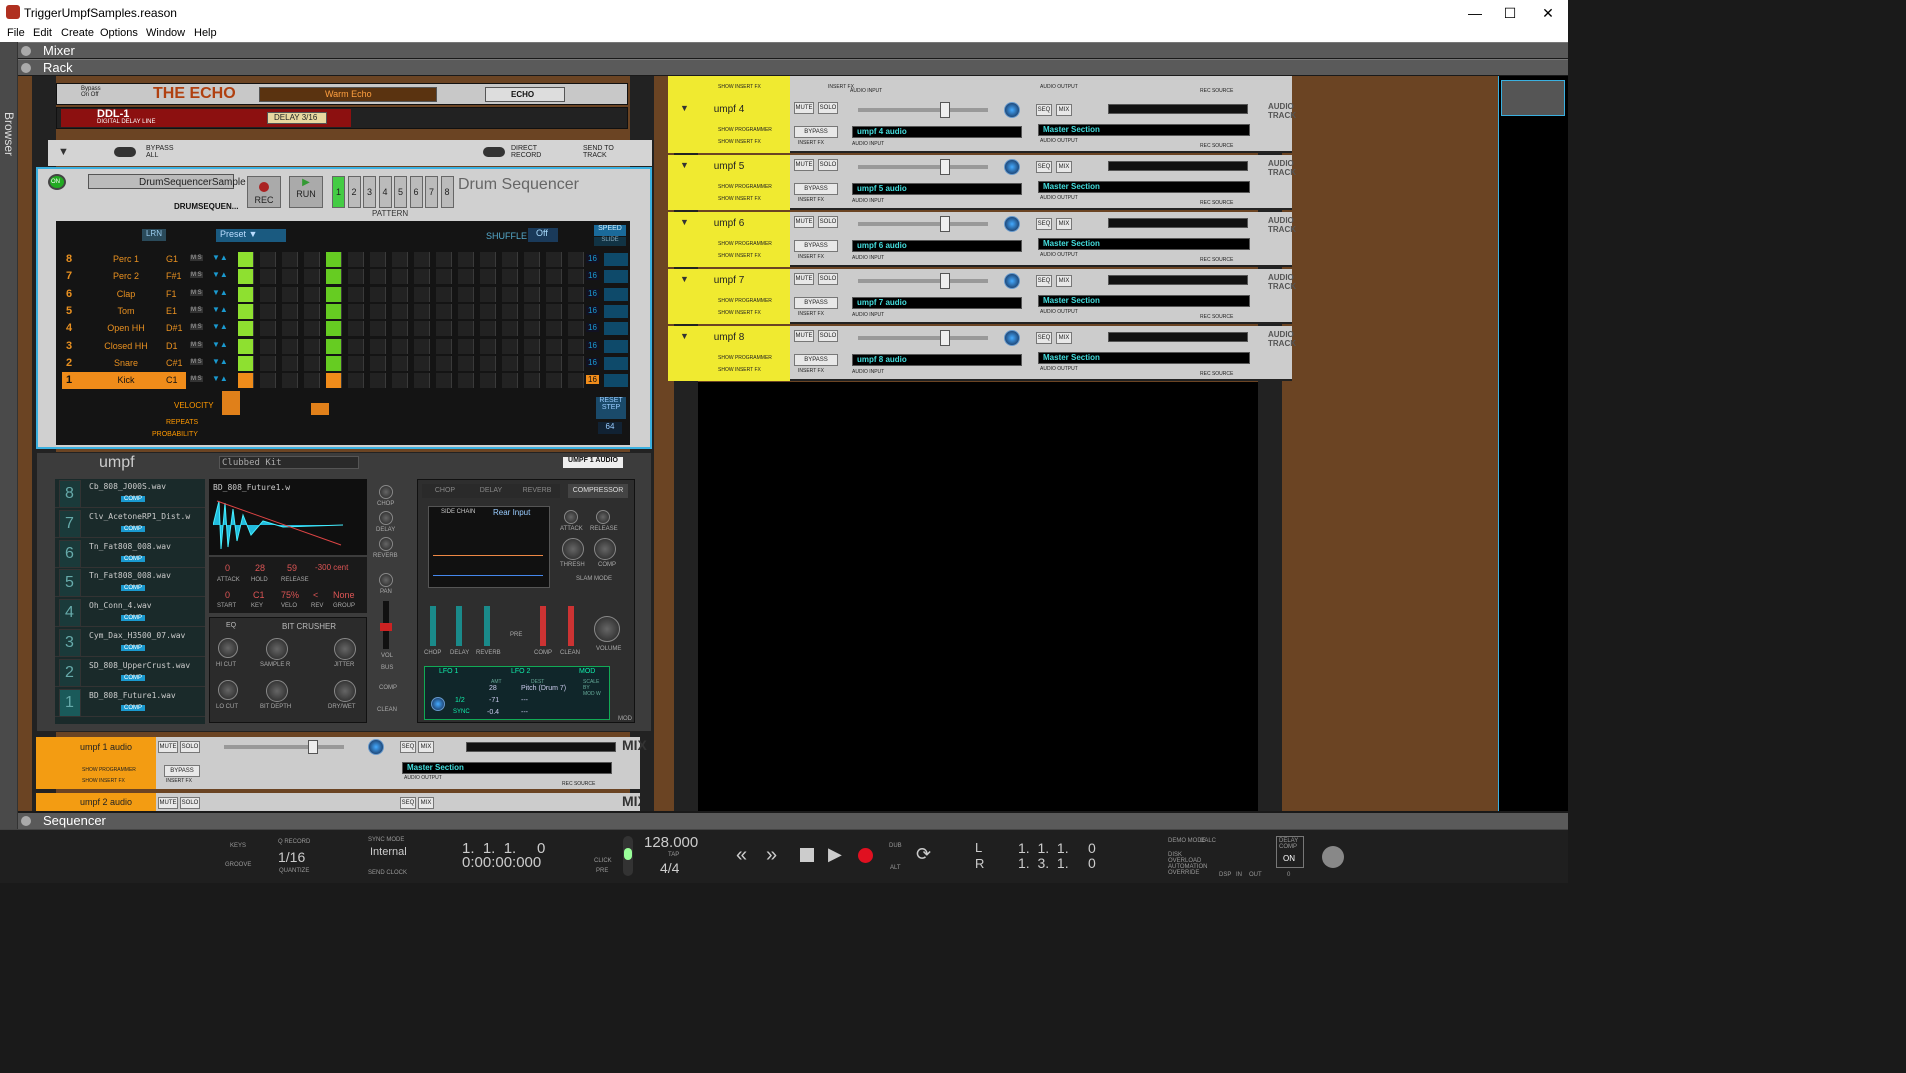 The image size is (1906, 1073). I want to click on groove-button: GROOVE, so click(238, 865).